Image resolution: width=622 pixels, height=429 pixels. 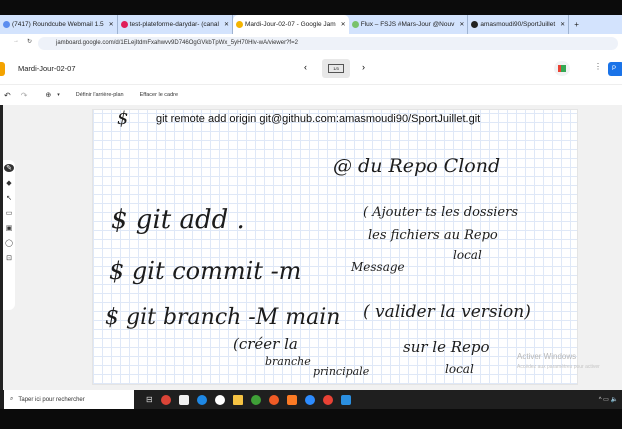 What do you see at coordinates (273, 399) in the screenshot?
I see `postman-icon` at bounding box center [273, 399].